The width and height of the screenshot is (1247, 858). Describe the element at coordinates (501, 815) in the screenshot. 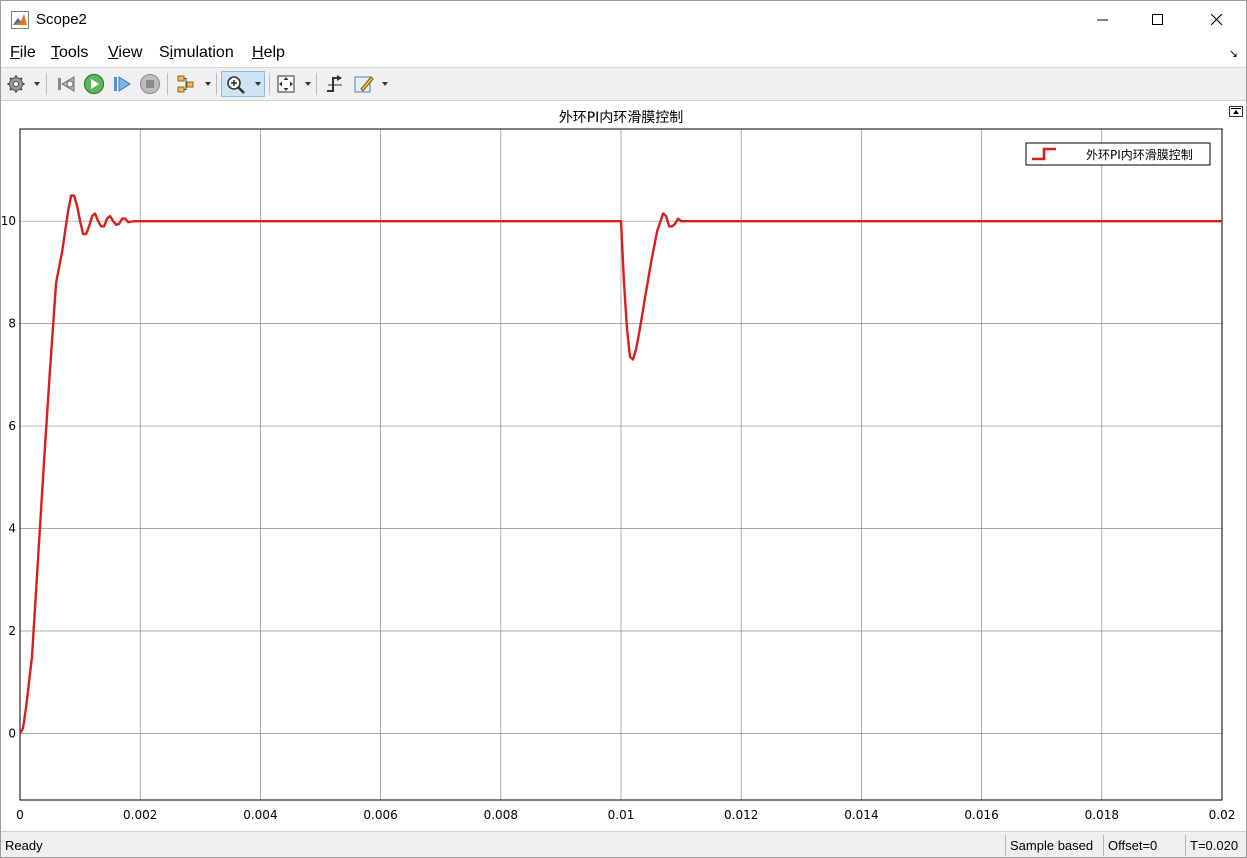

I see `x-tick-label: 0.008` at that location.